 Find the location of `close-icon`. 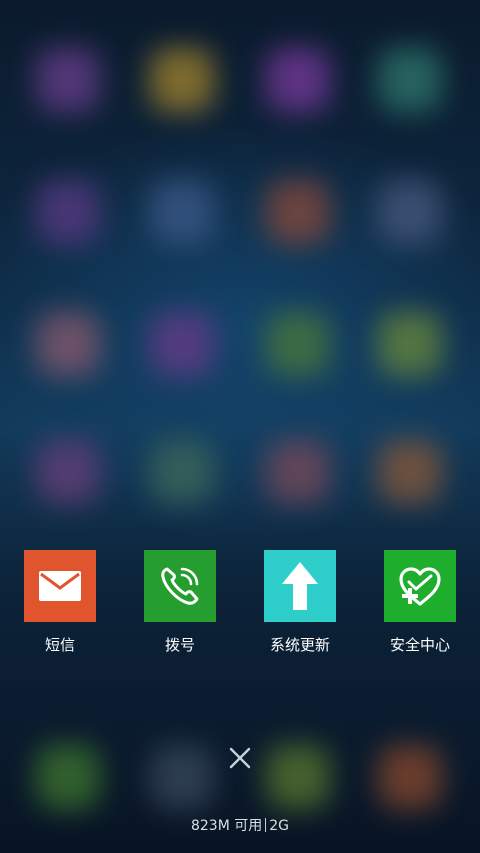

close-icon is located at coordinates (240, 758).